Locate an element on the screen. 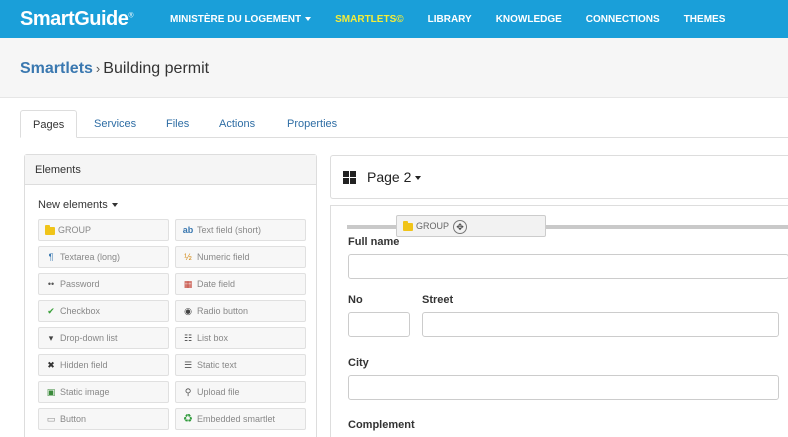 This screenshot has width=788, height=437. element-textarea: ¶ Textarea (long) is located at coordinates (103, 257).